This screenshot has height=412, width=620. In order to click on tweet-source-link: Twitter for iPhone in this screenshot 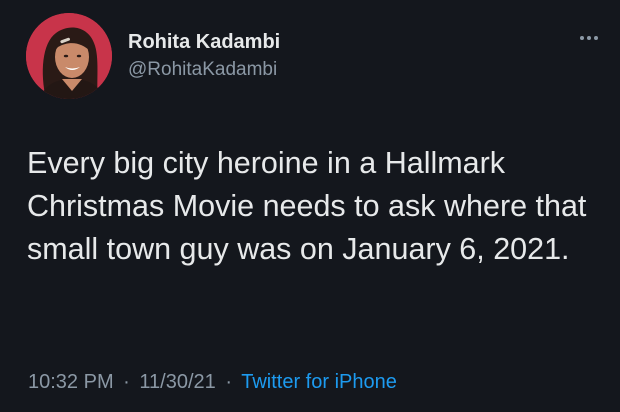, I will do `click(319, 382)`.